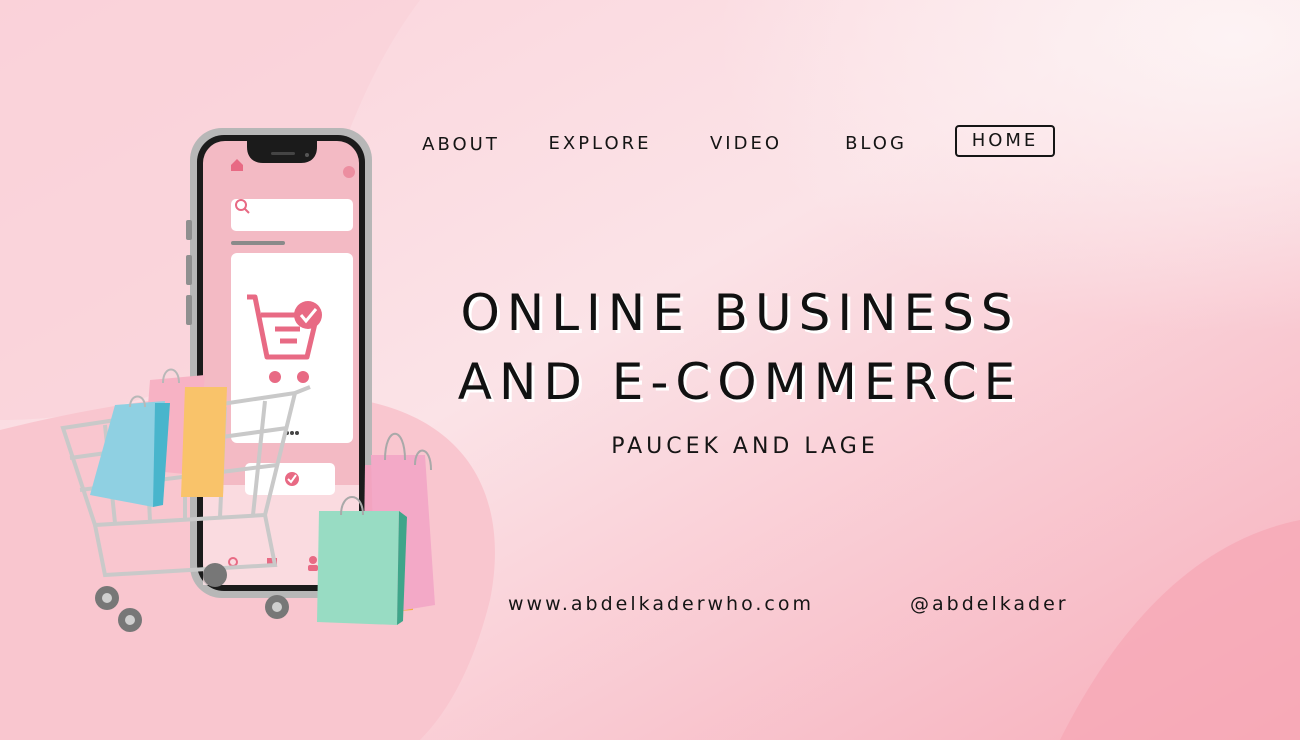 This screenshot has width=1300, height=740. Describe the element at coordinates (661, 604) in the screenshot. I see `website-link: www.abdelkaderwho.com` at that location.